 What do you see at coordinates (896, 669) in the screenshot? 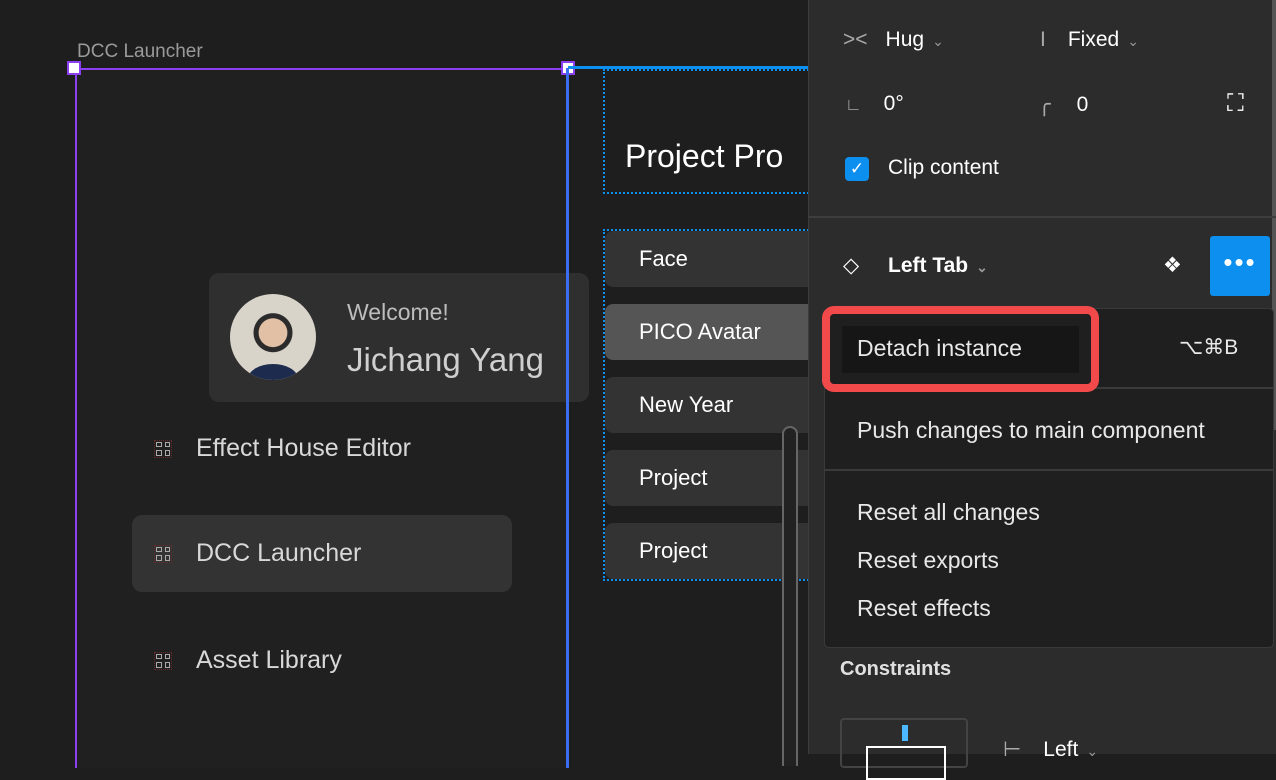
I see `constraints-heading: Constraints` at bounding box center [896, 669].